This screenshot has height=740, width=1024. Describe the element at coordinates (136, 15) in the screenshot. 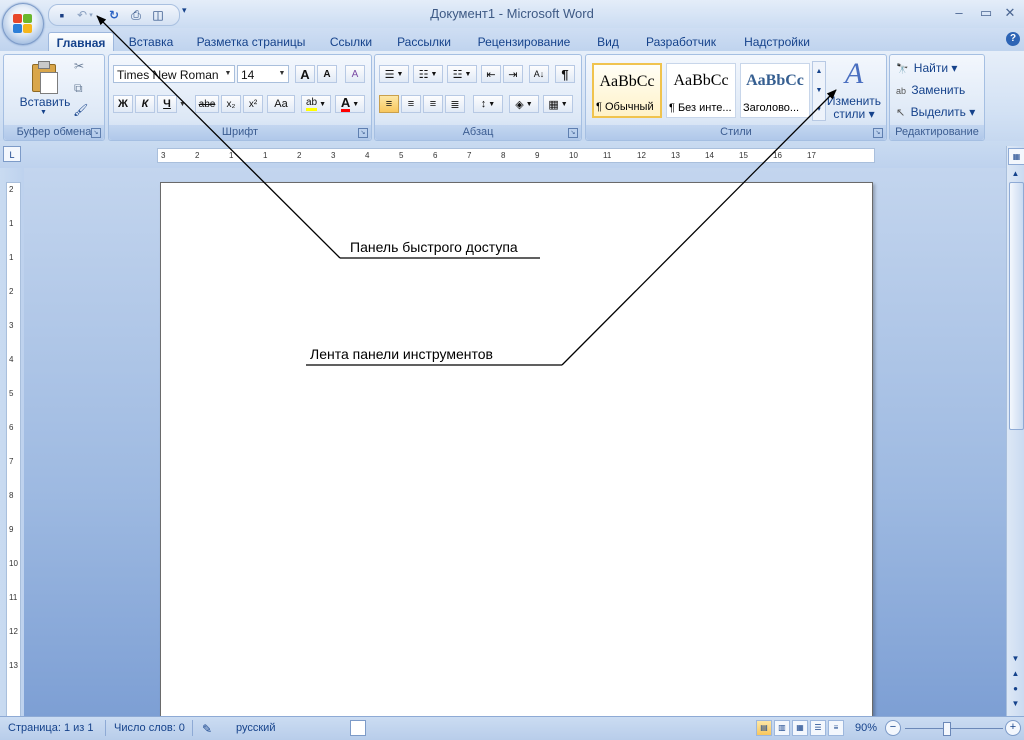

I see `print-icon: ⎙` at that location.